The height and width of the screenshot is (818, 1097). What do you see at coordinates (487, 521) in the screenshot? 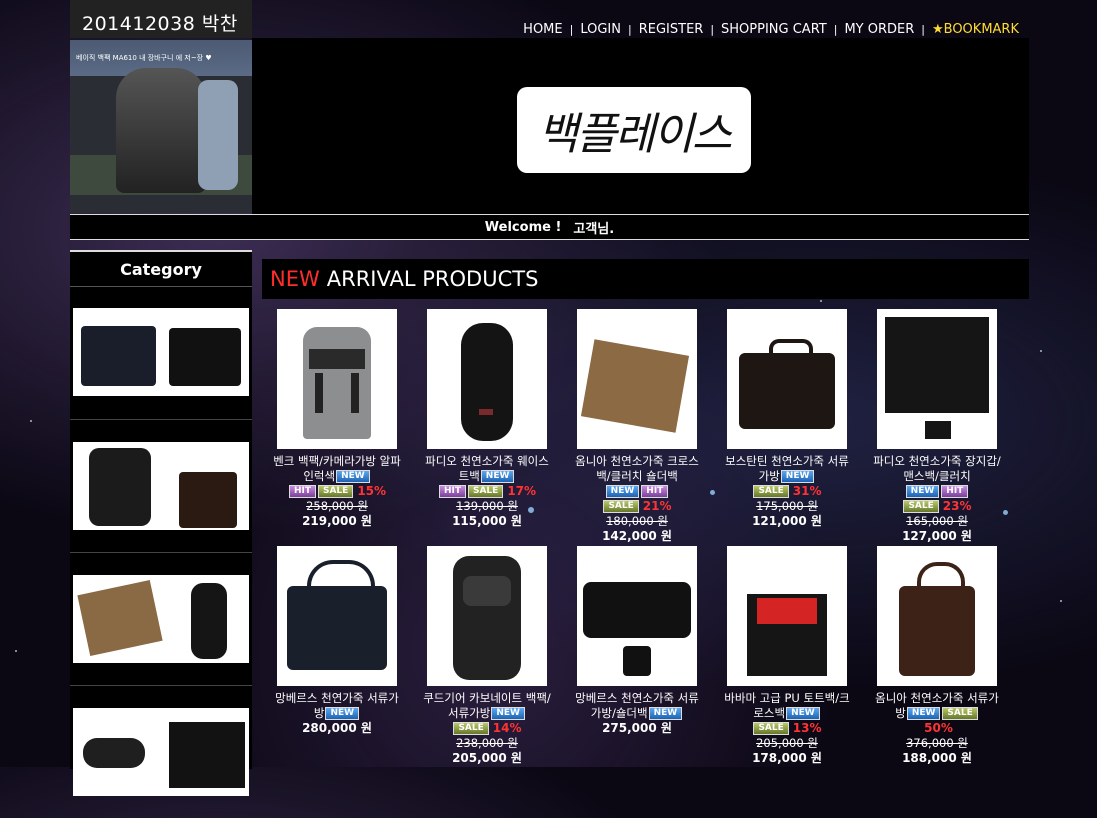
I see `sale-price: 115,000 원` at bounding box center [487, 521].